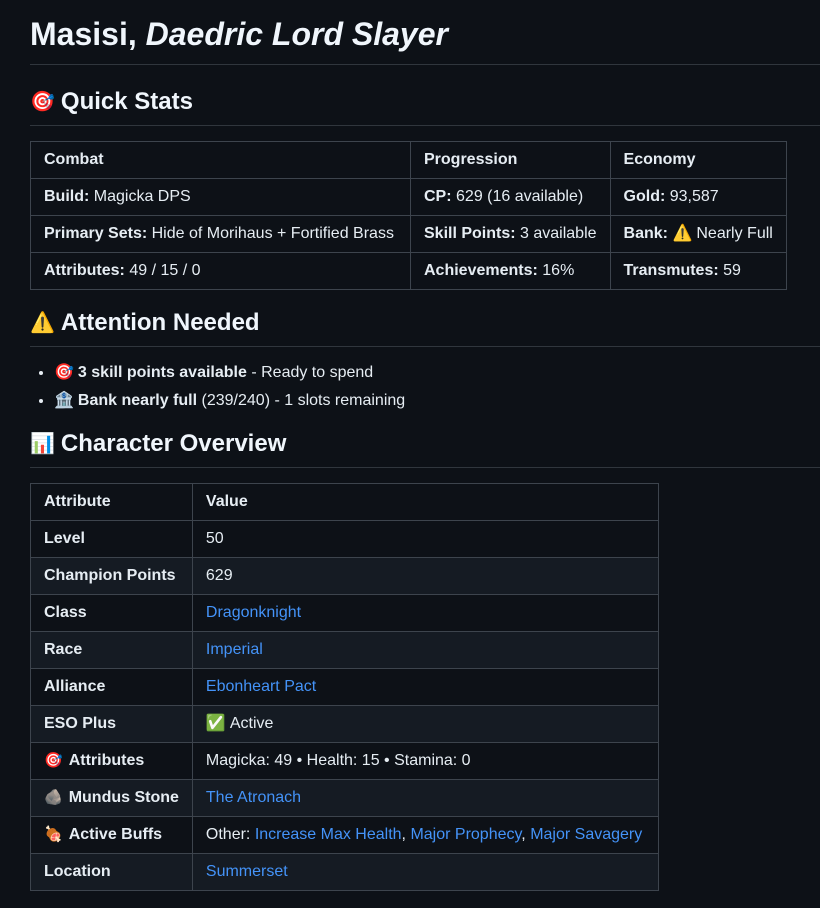 The image size is (820, 908). I want to click on buff-link: Major Savagery, so click(586, 834).